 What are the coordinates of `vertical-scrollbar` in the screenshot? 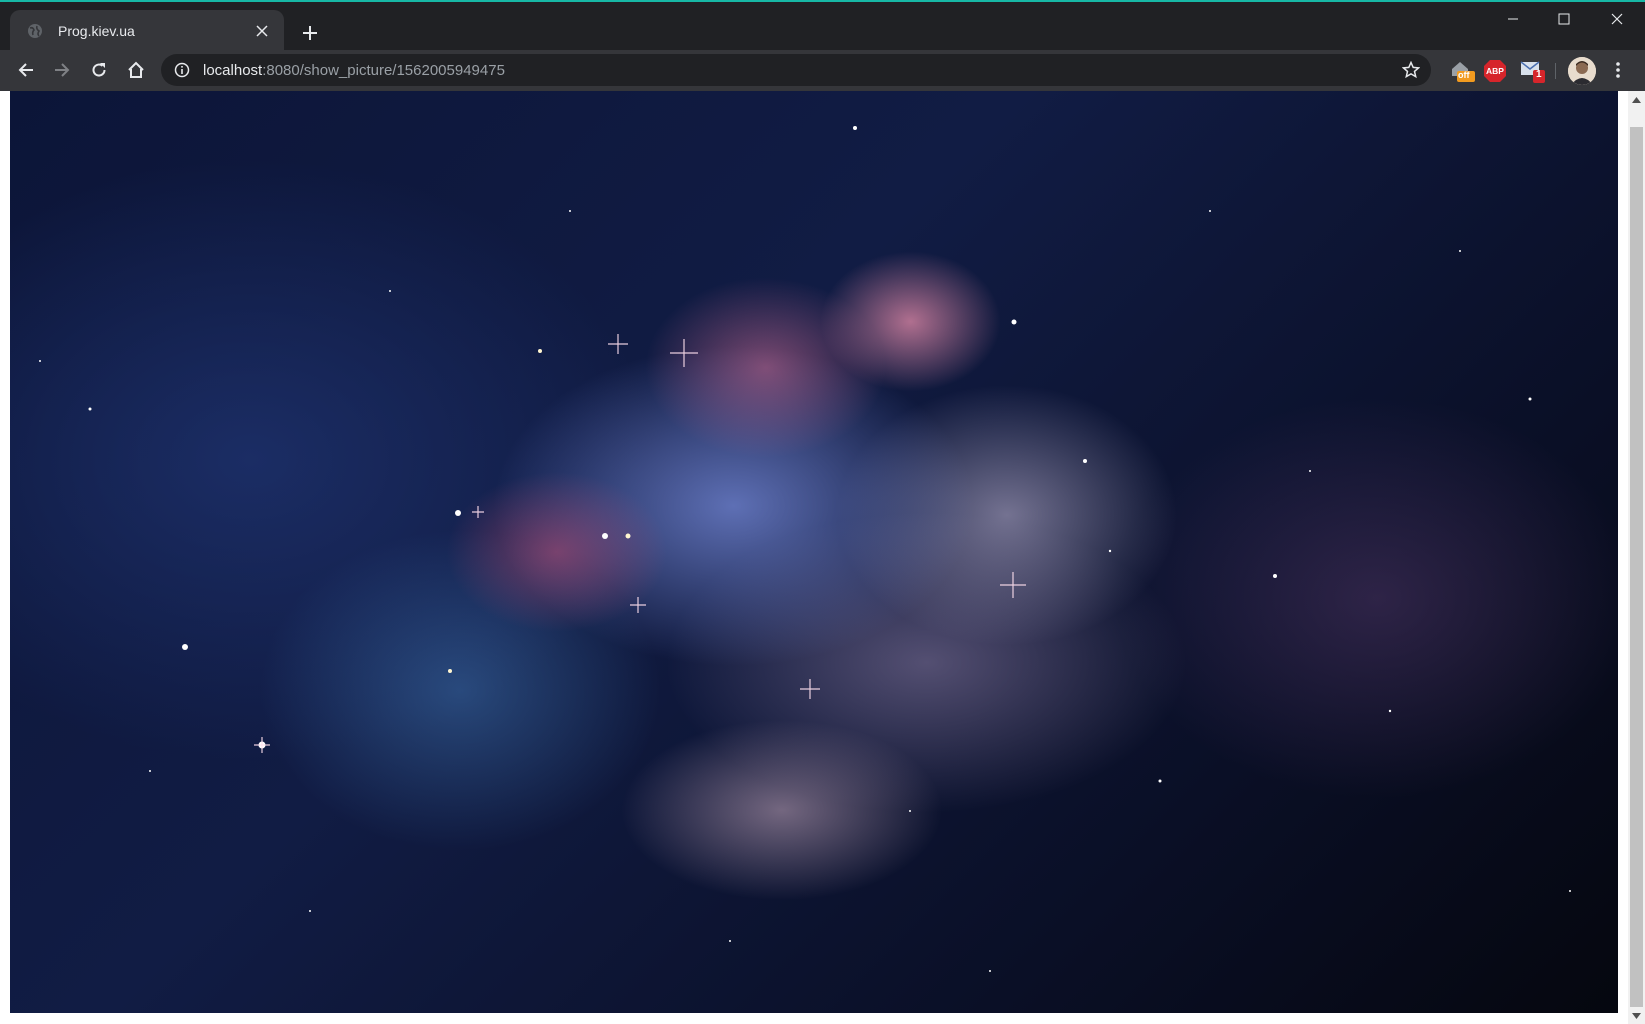 It's located at (1636, 557).